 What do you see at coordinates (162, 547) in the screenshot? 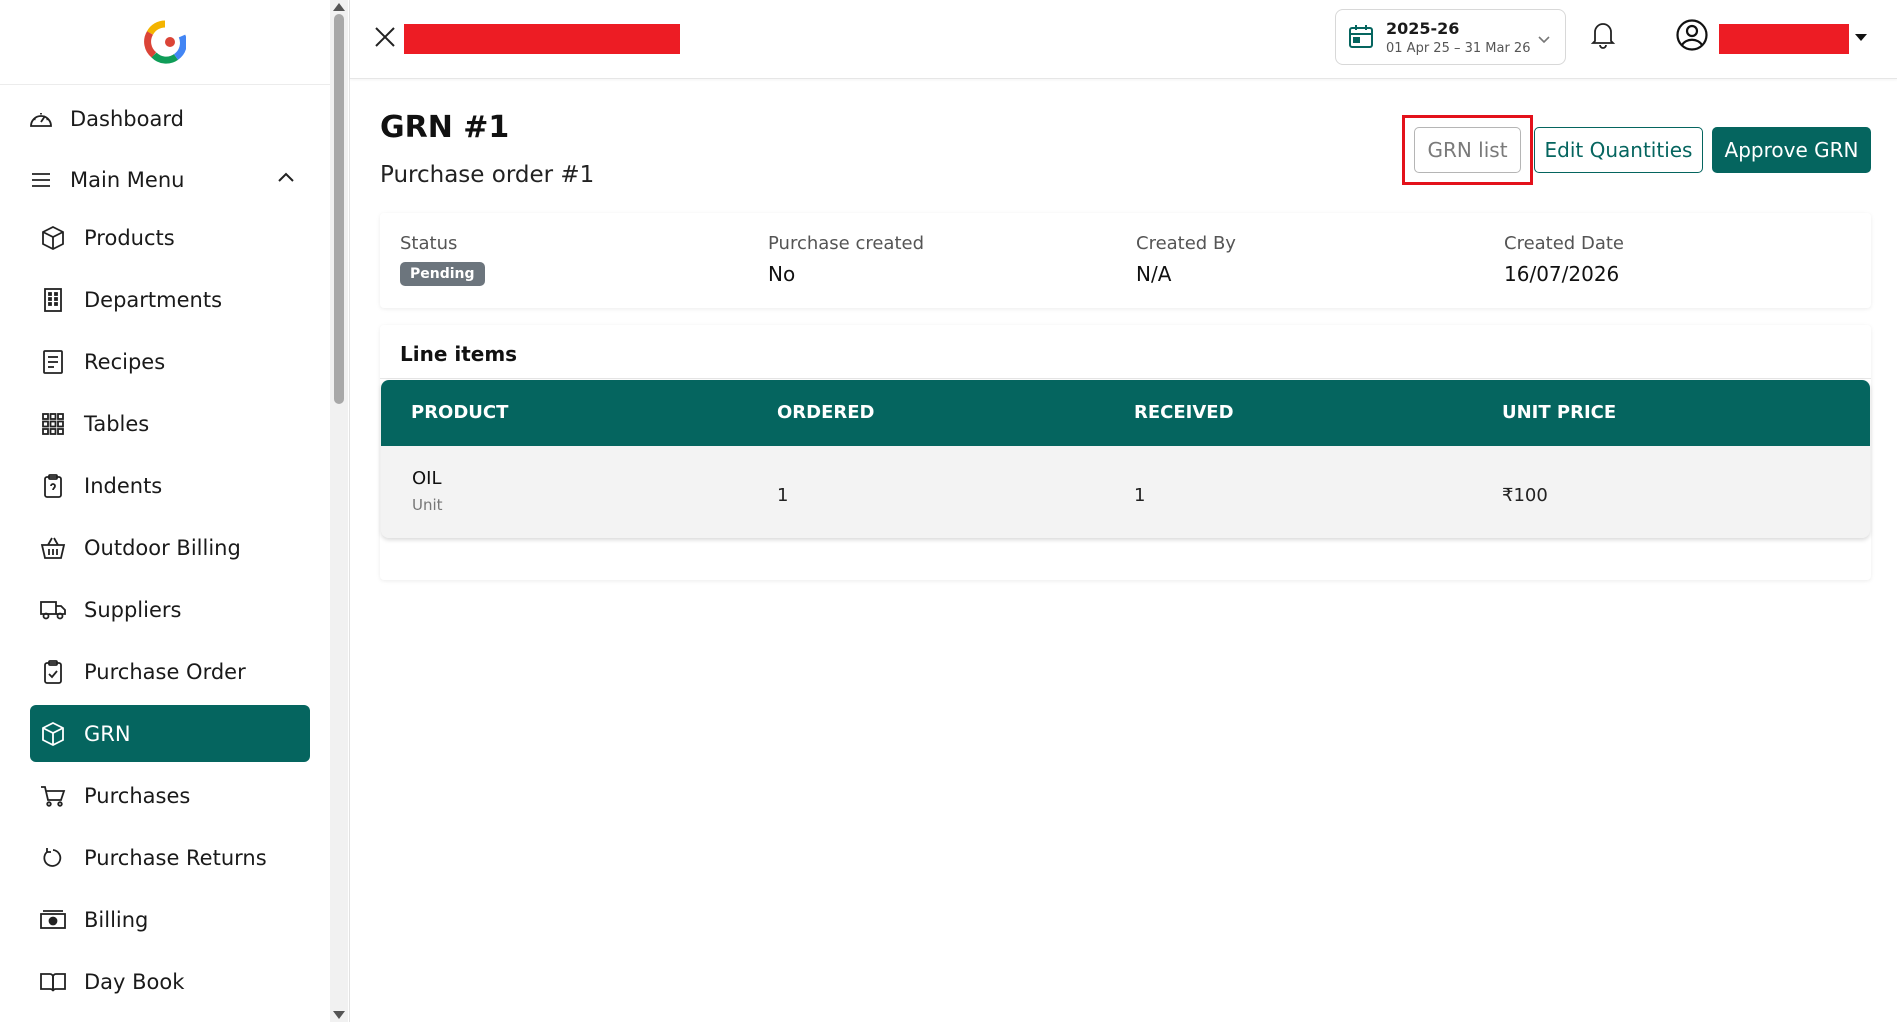
I see `sidebar-item-label: Outdoor Billing` at bounding box center [162, 547].